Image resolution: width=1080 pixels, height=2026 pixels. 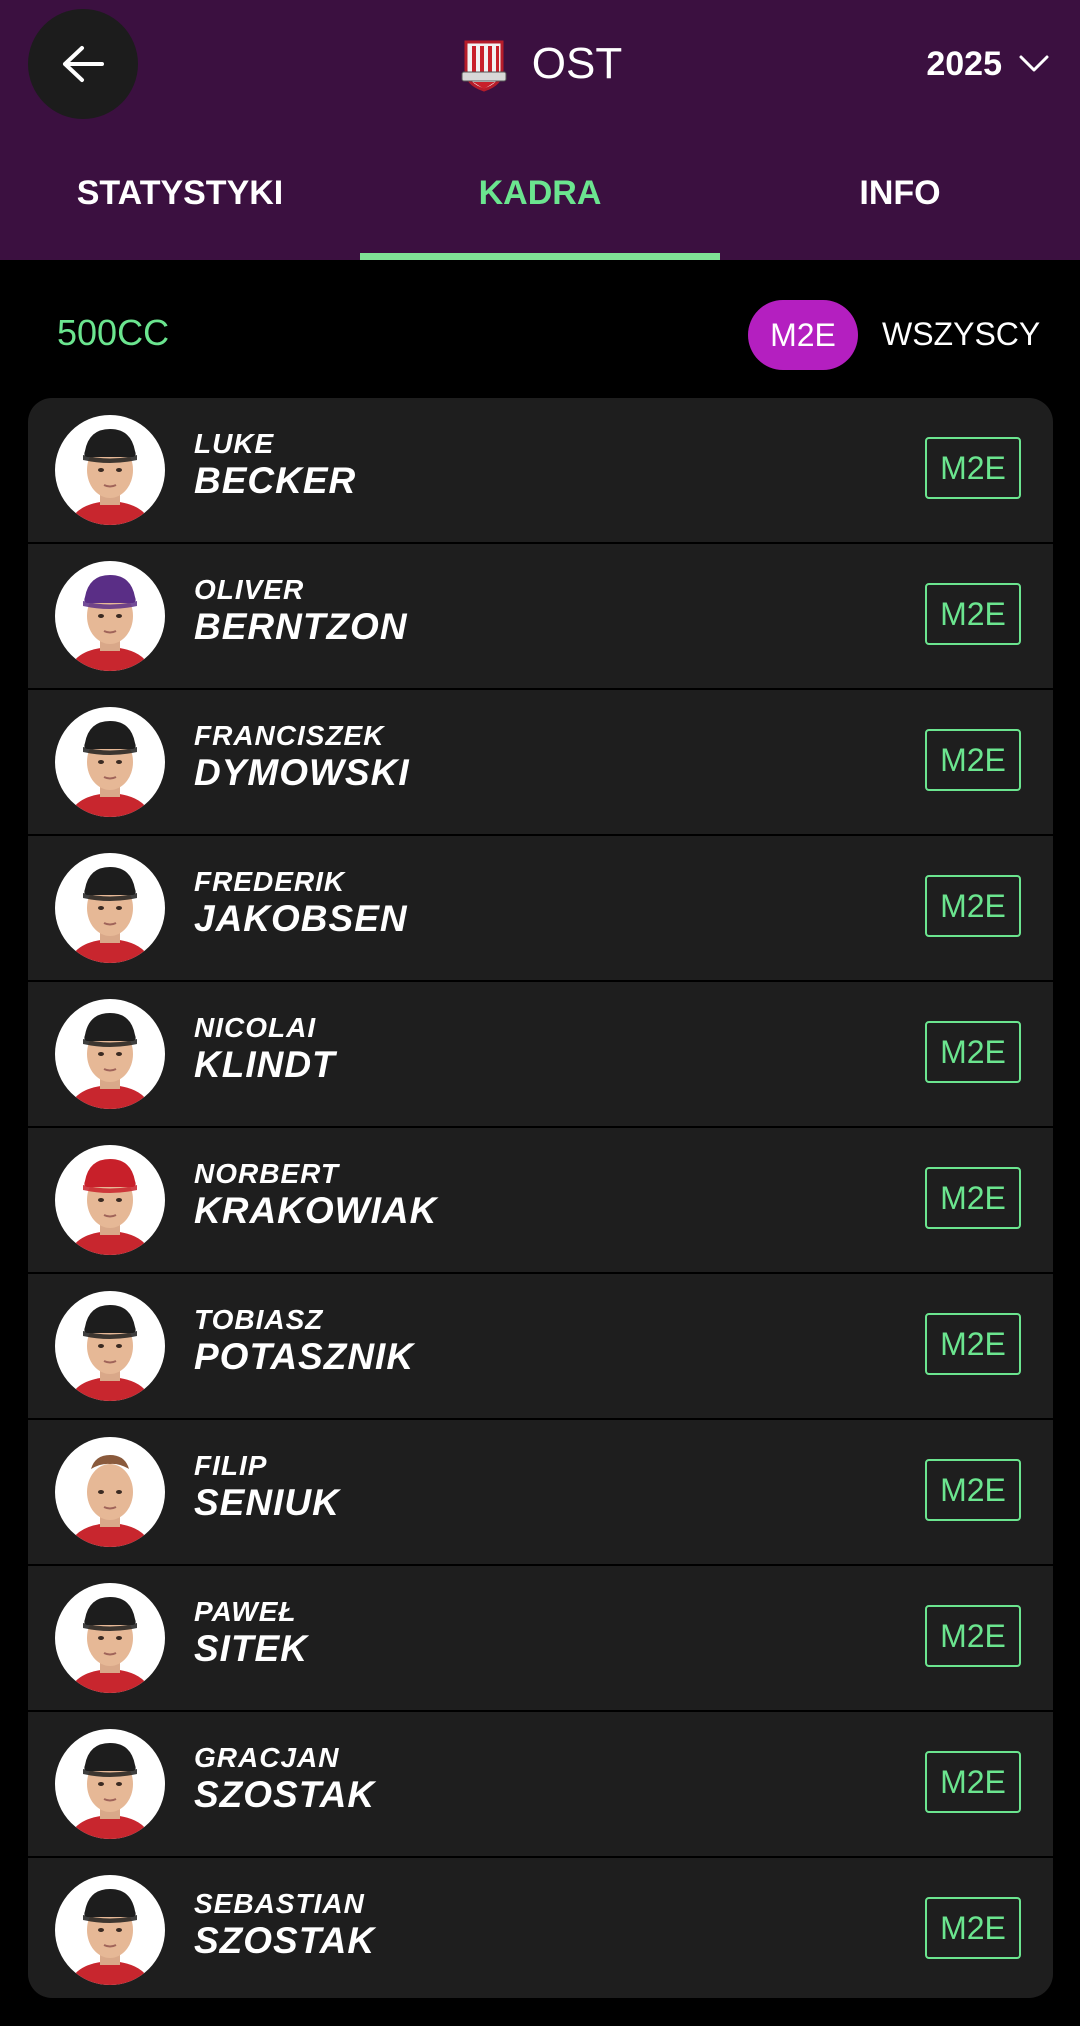 What do you see at coordinates (231, 1465) in the screenshot?
I see `rider-first-name: FILIP` at bounding box center [231, 1465].